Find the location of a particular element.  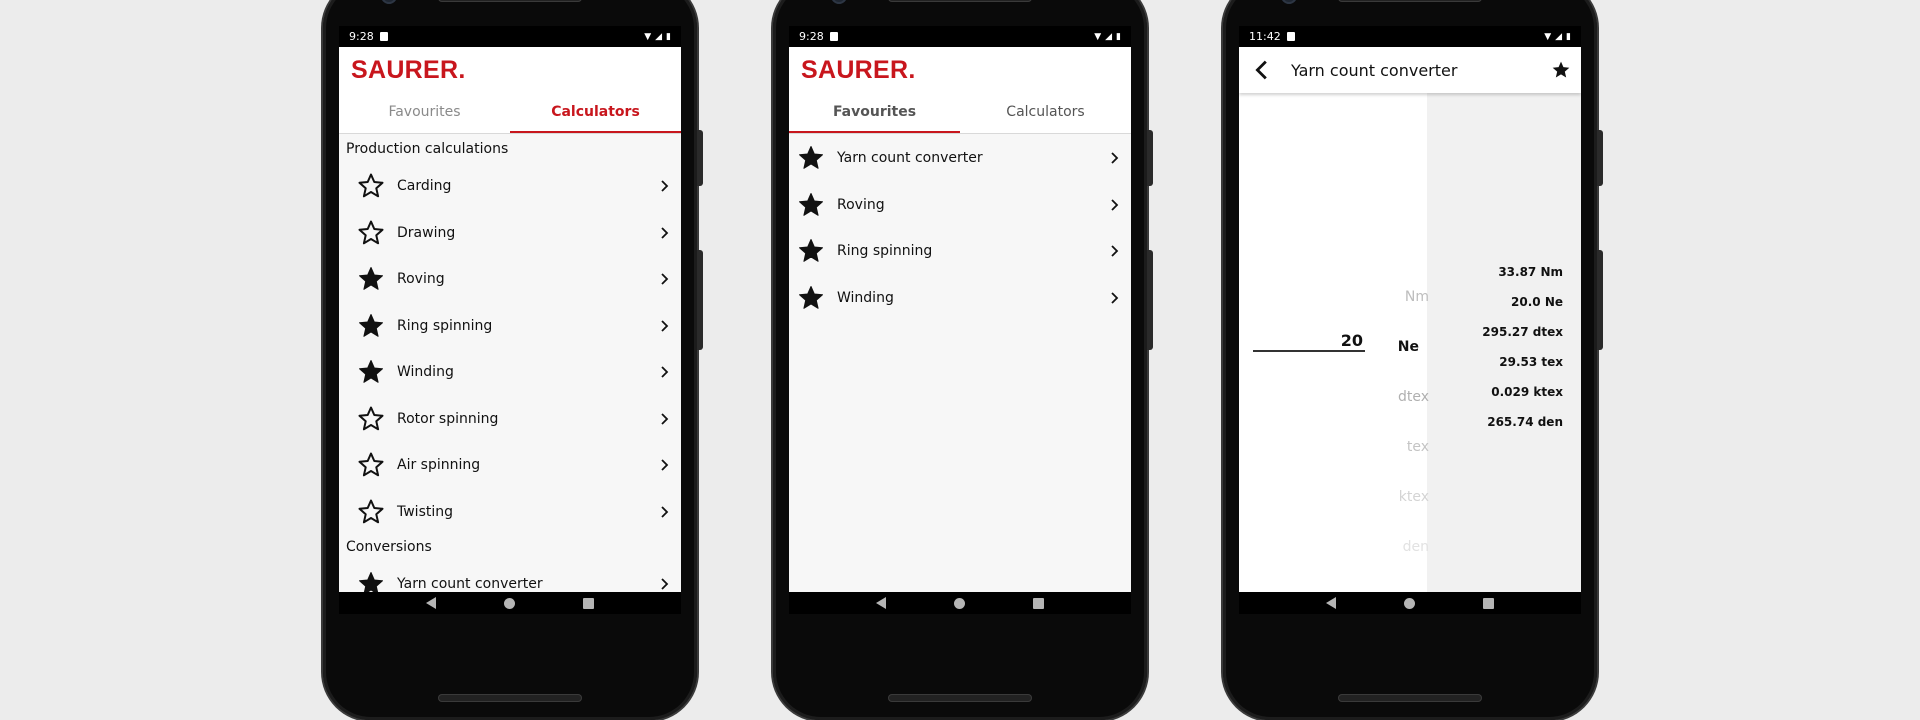

list-item-label: Winding is located at coordinates (865, 297).